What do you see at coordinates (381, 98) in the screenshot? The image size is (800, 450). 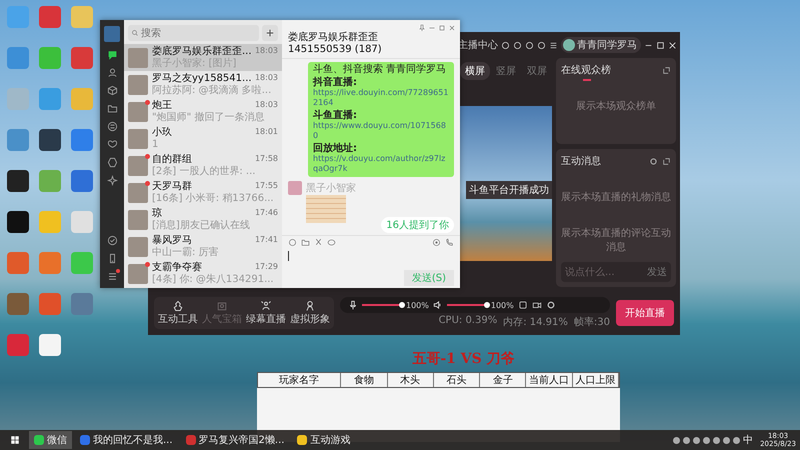 I see `message-link: https://live.douyin.com/772896512164` at bounding box center [381, 98].